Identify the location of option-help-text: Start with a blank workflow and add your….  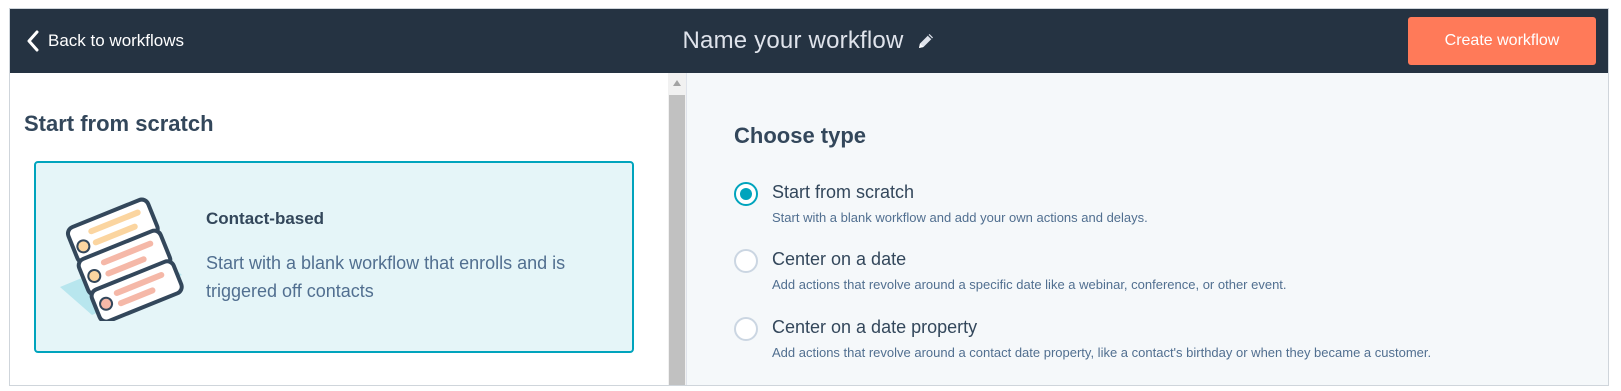
(960, 217).